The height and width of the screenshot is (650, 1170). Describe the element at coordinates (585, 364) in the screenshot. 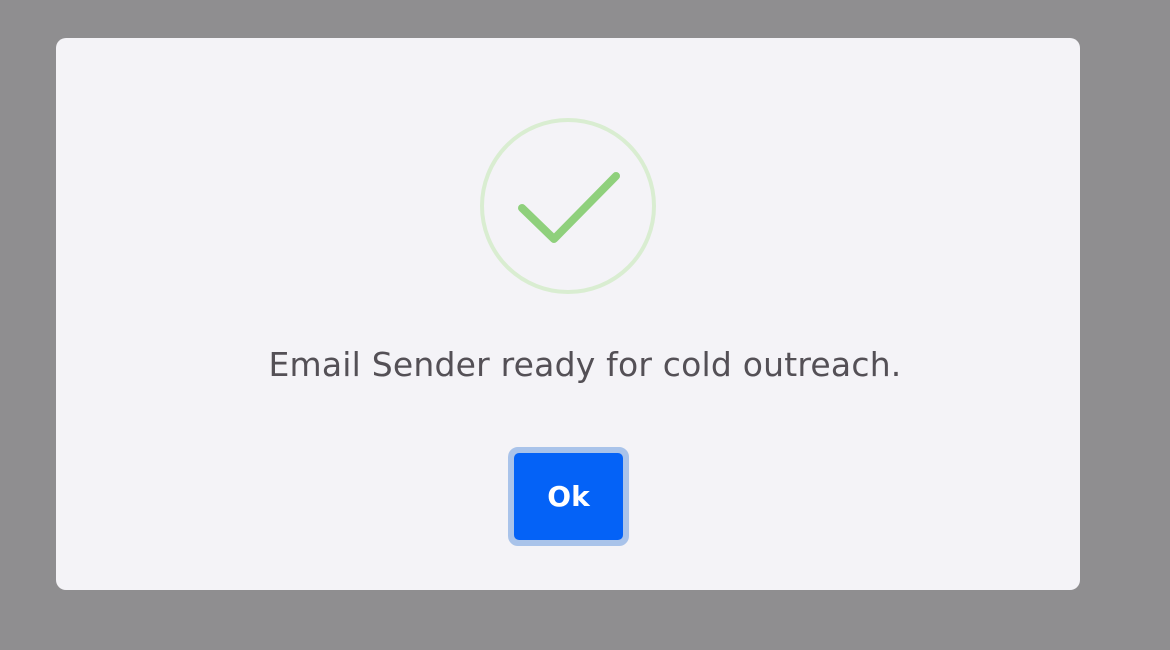

I see `dialog-message: Email Sender ready for cold outreach.` at that location.